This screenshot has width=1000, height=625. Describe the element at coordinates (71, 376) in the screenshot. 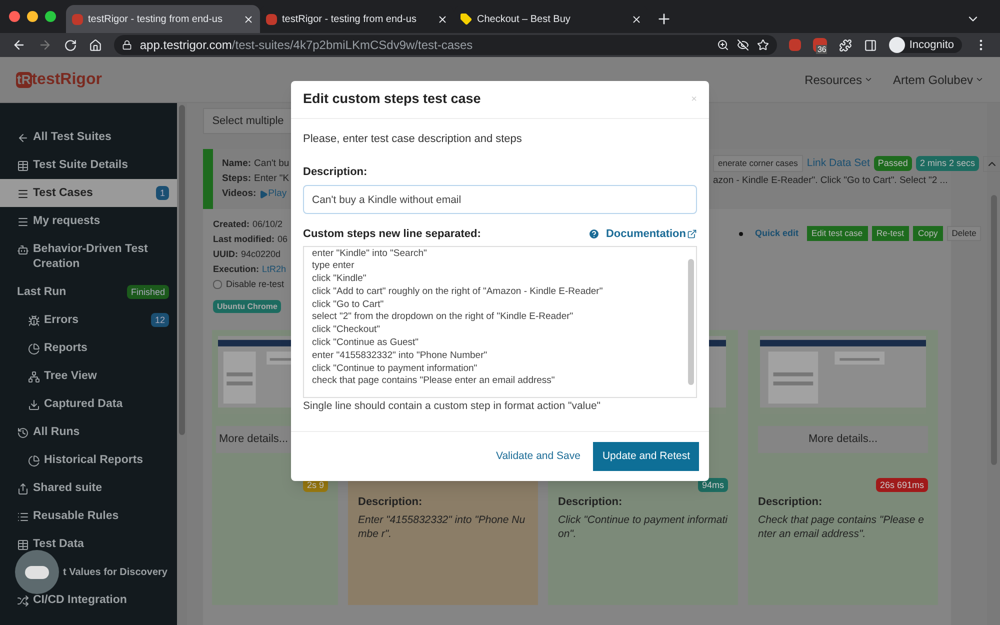

I see `sidebar-label: Tree View` at that location.